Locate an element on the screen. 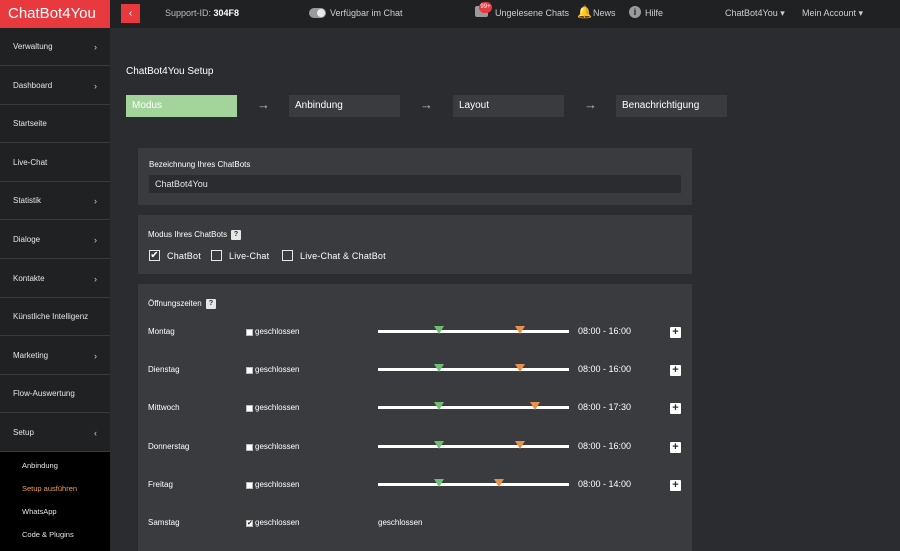 This screenshot has height=551, width=900. unread-chats-link: Ungelesene Chats is located at coordinates (532, 13).